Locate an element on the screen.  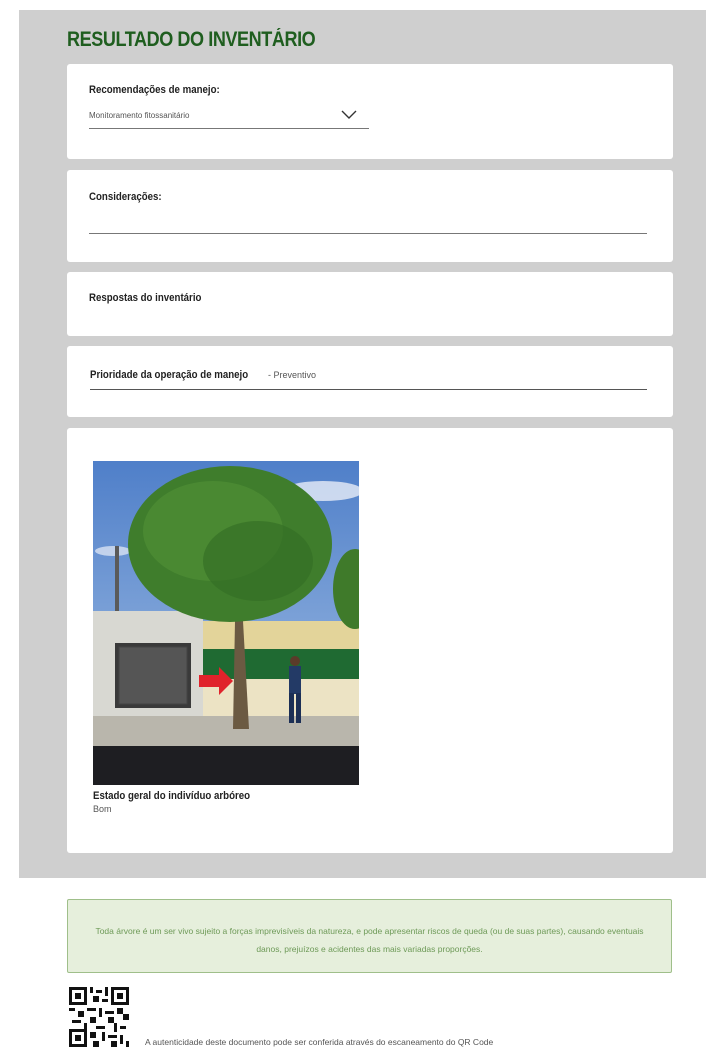
management-select: Monitoramento fitossanitário is located at coordinates (229, 118).